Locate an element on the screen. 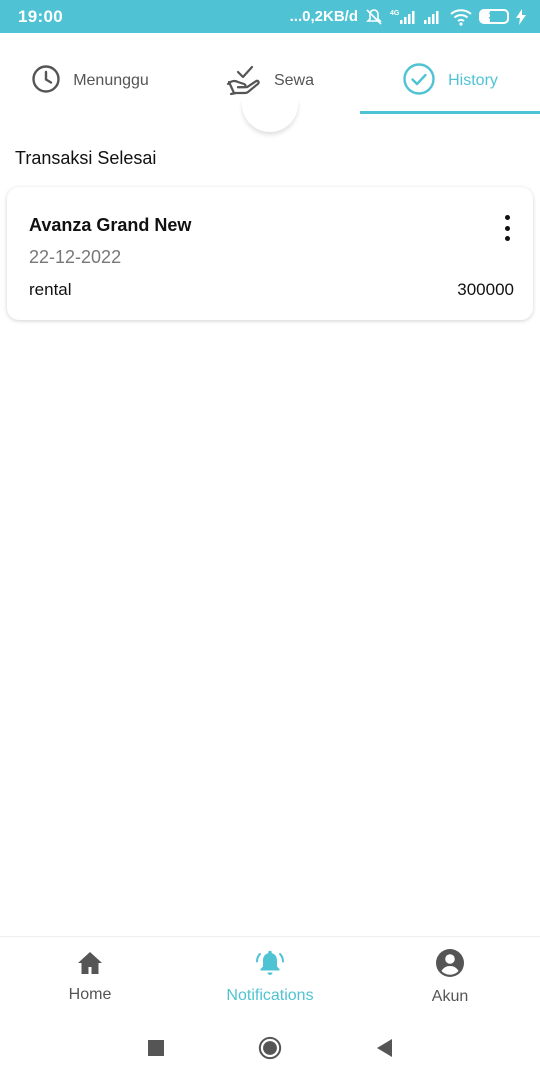 The width and height of the screenshot is (540, 1080). account-icon is located at coordinates (450, 965).